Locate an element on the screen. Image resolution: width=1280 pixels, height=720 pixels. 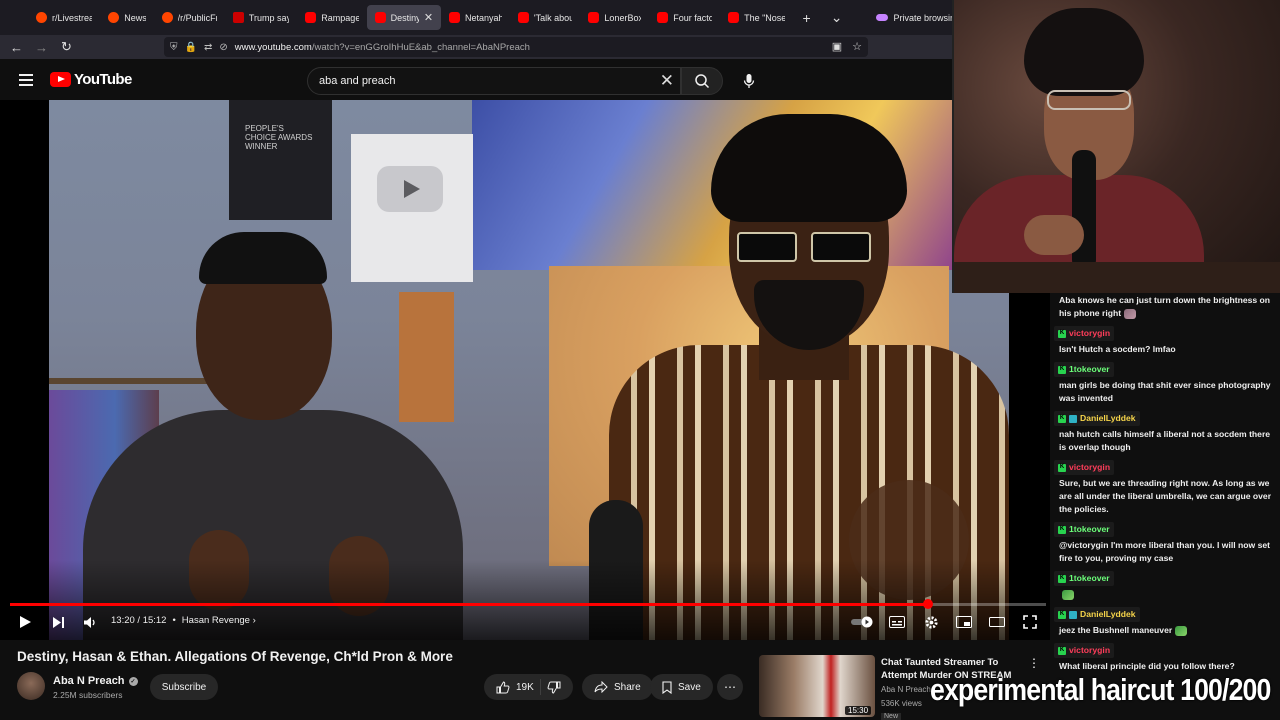
fullscreen-button is located at coordinates (1030, 622).